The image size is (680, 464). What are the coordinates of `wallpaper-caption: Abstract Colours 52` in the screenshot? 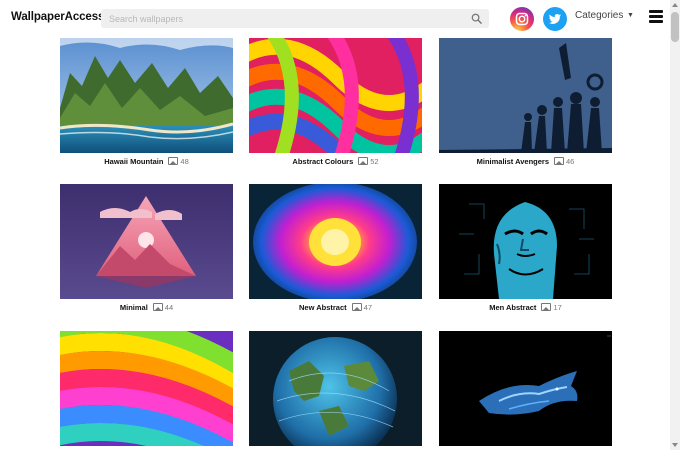 It's located at (335, 162).